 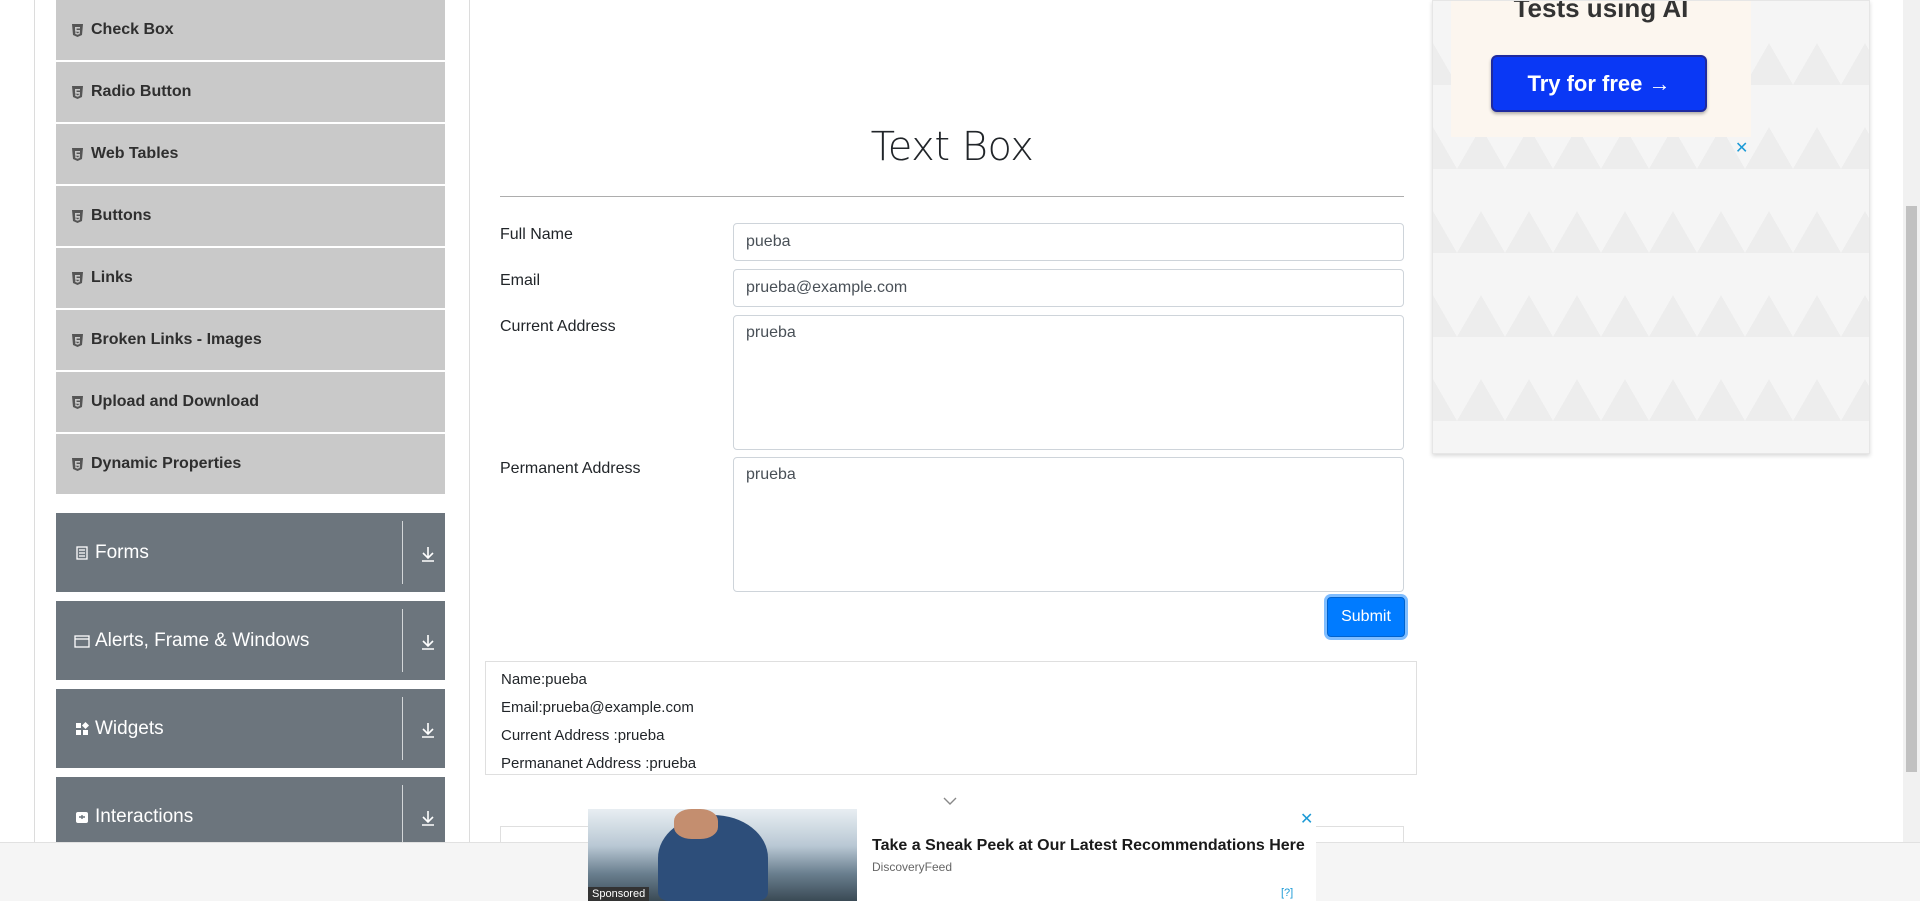 I want to click on ad-heading: Tests using AI, so click(x=1601, y=11).